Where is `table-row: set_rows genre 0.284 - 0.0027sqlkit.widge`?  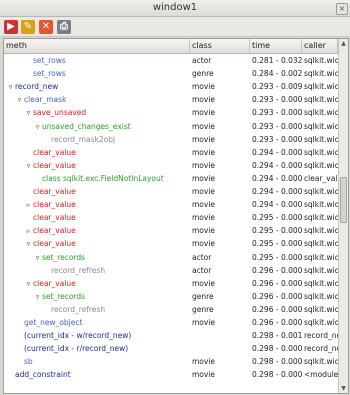 table-row: set_rows genre 0.284 - 0.0027sqlkit.widge is located at coordinates (171, 73).